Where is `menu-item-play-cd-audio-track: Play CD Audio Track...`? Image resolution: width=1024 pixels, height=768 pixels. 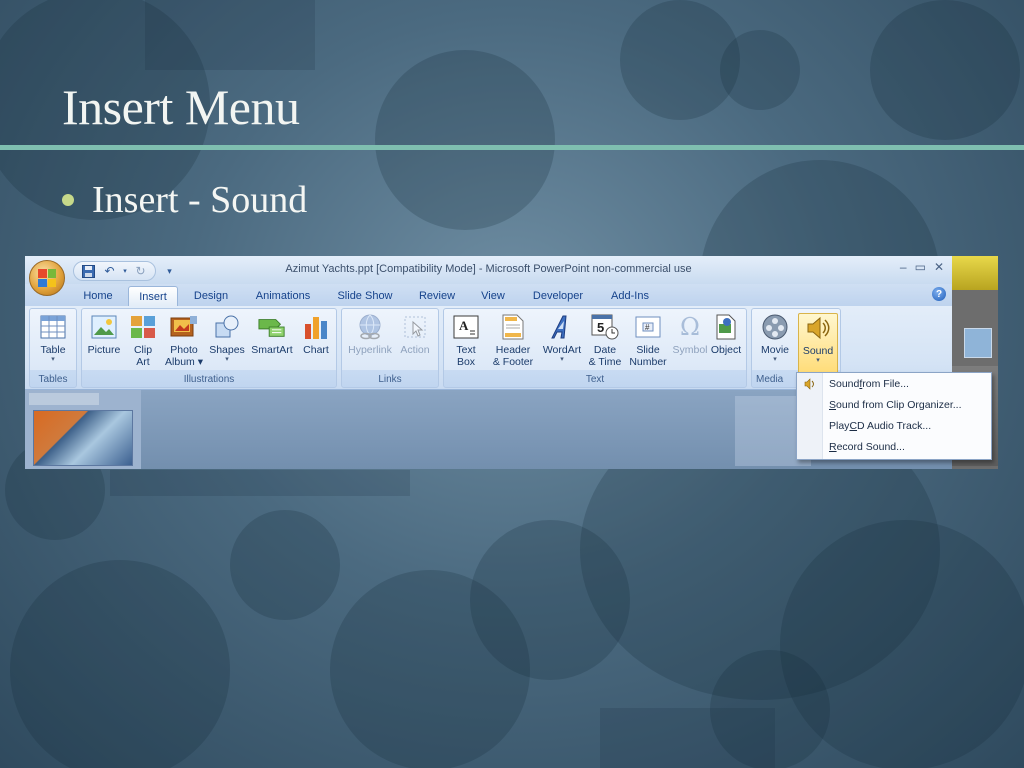
menu-item-play-cd-audio-track: Play CD Audio Track... is located at coordinates (880, 426).